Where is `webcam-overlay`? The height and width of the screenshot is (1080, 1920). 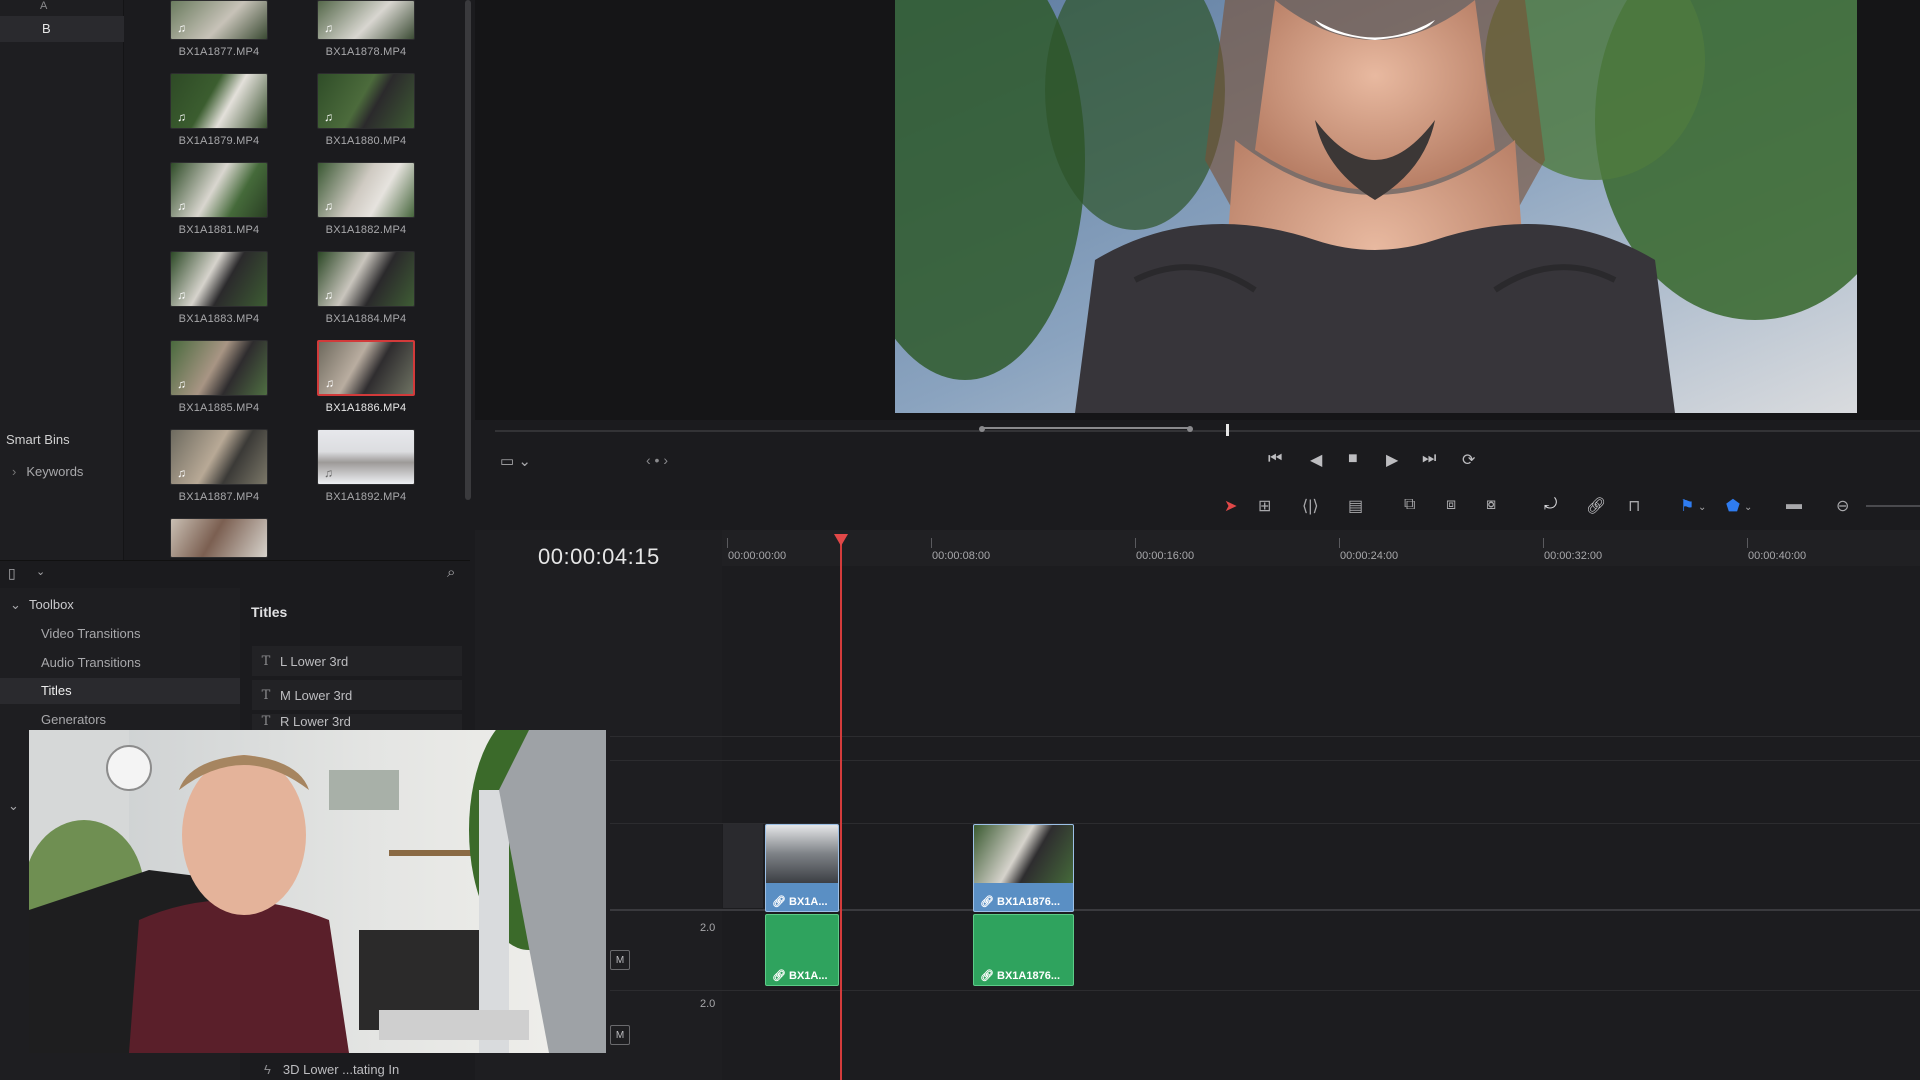
webcam-overlay is located at coordinates (317, 891).